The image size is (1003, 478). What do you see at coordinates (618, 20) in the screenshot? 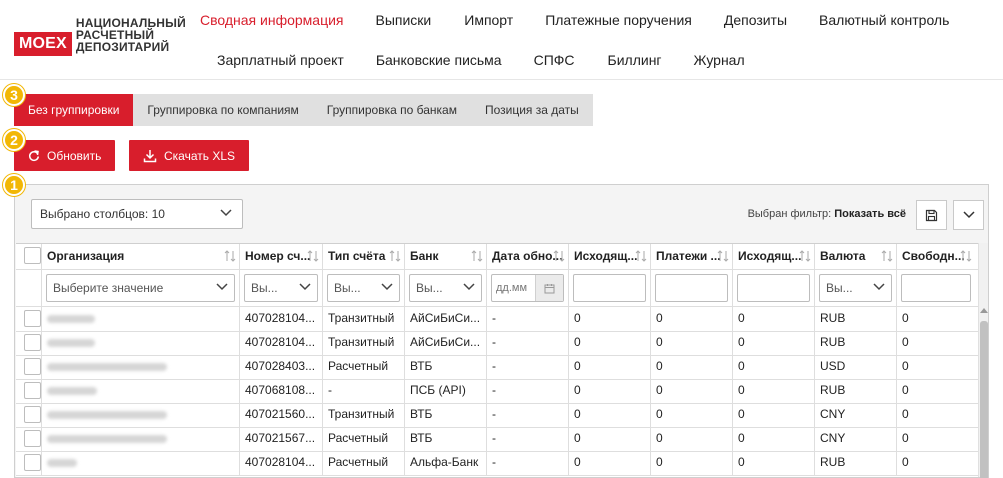
I see `nav-payment-orders: Платежные поручения` at bounding box center [618, 20].